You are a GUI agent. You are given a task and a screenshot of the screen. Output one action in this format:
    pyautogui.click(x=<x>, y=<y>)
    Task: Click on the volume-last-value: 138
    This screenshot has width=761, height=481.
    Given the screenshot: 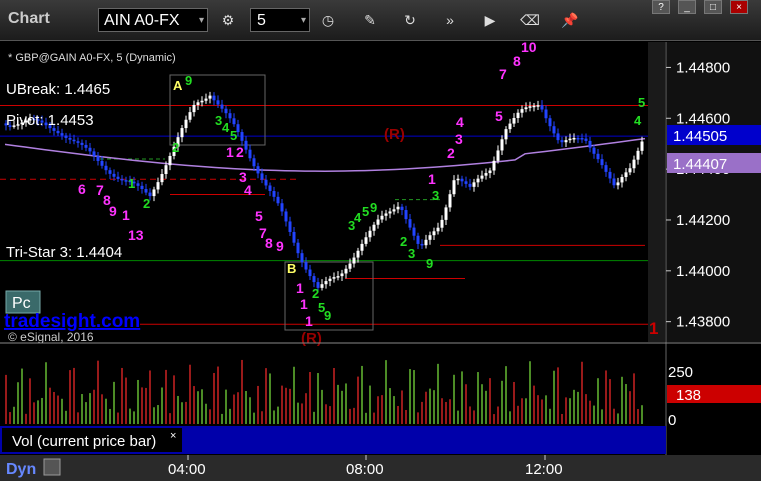 What is the action you would take?
    pyautogui.click(x=688, y=395)
    